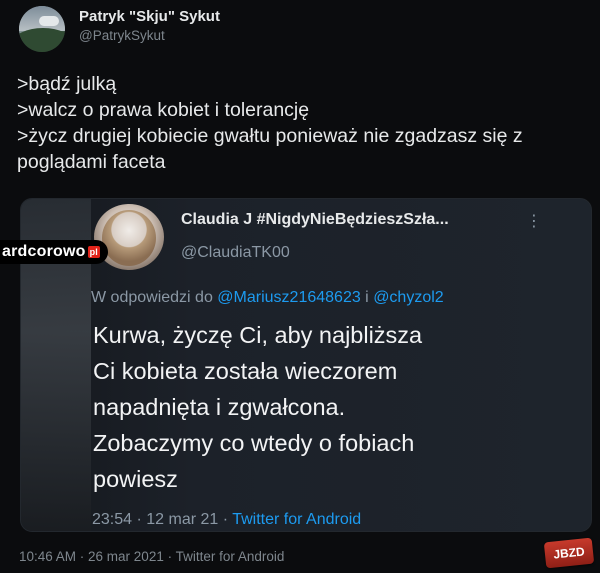 This screenshot has width=600, height=573. What do you see at coordinates (149, 16) in the screenshot?
I see `author-name: Patryk "Skju" Sykut` at bounding box center [149, 16].